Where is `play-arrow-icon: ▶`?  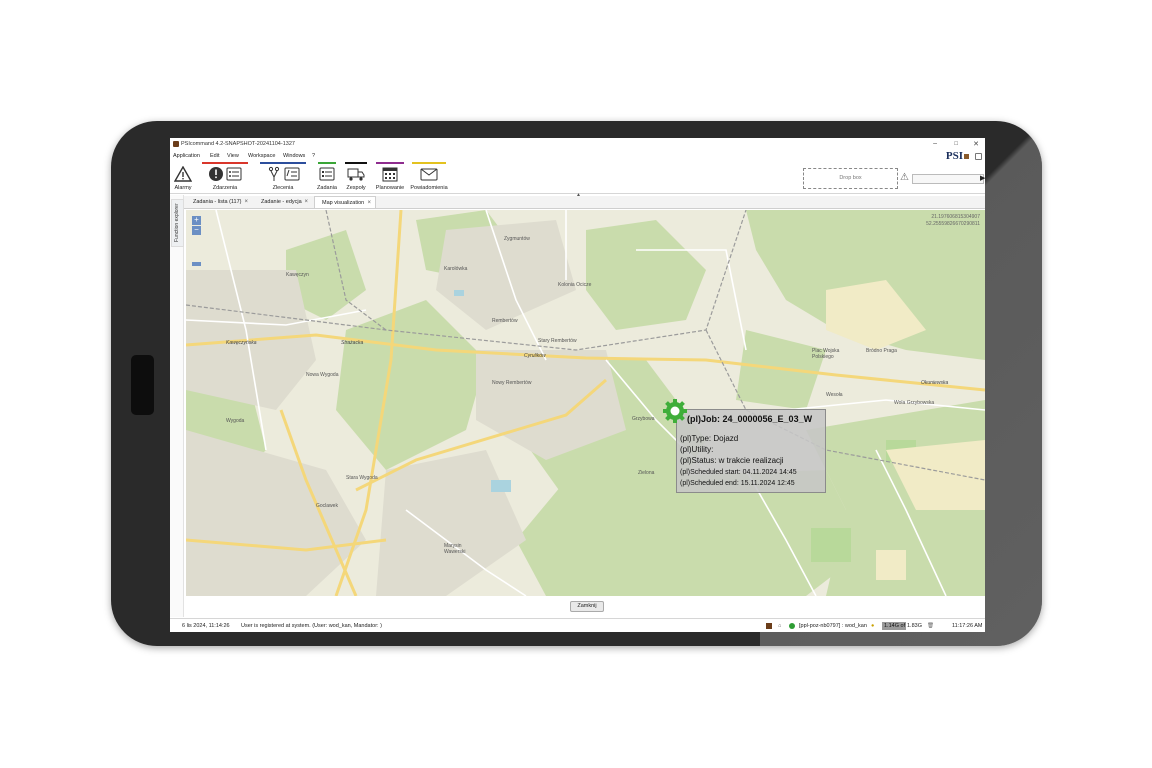 play-arrow-icon: ▶ is located at coordinates (982, 178).